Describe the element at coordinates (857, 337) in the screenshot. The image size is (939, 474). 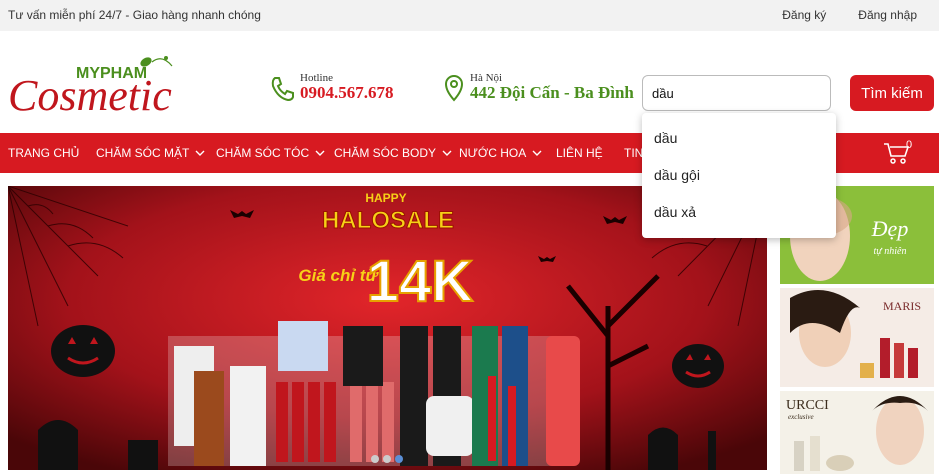
I see `side-banner-maris: MARIS` at that location.